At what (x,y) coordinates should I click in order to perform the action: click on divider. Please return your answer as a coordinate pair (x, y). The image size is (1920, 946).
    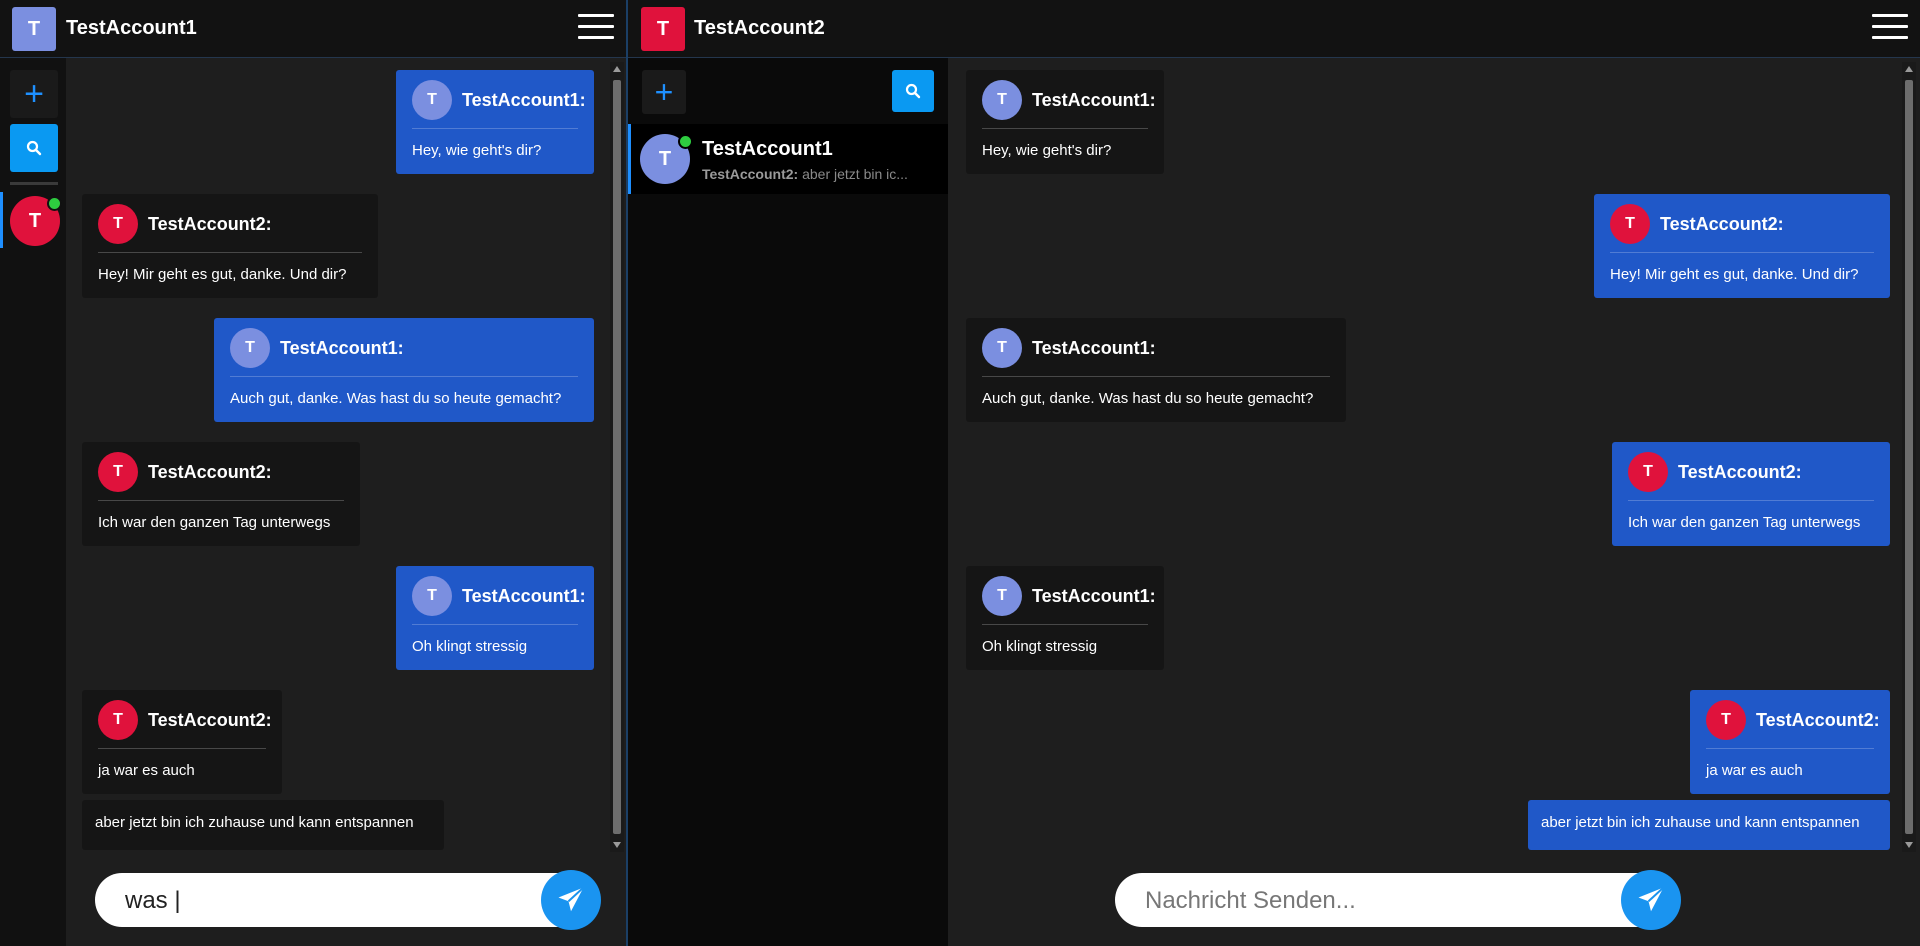
    Looking at the image, I should click on (34, 183).